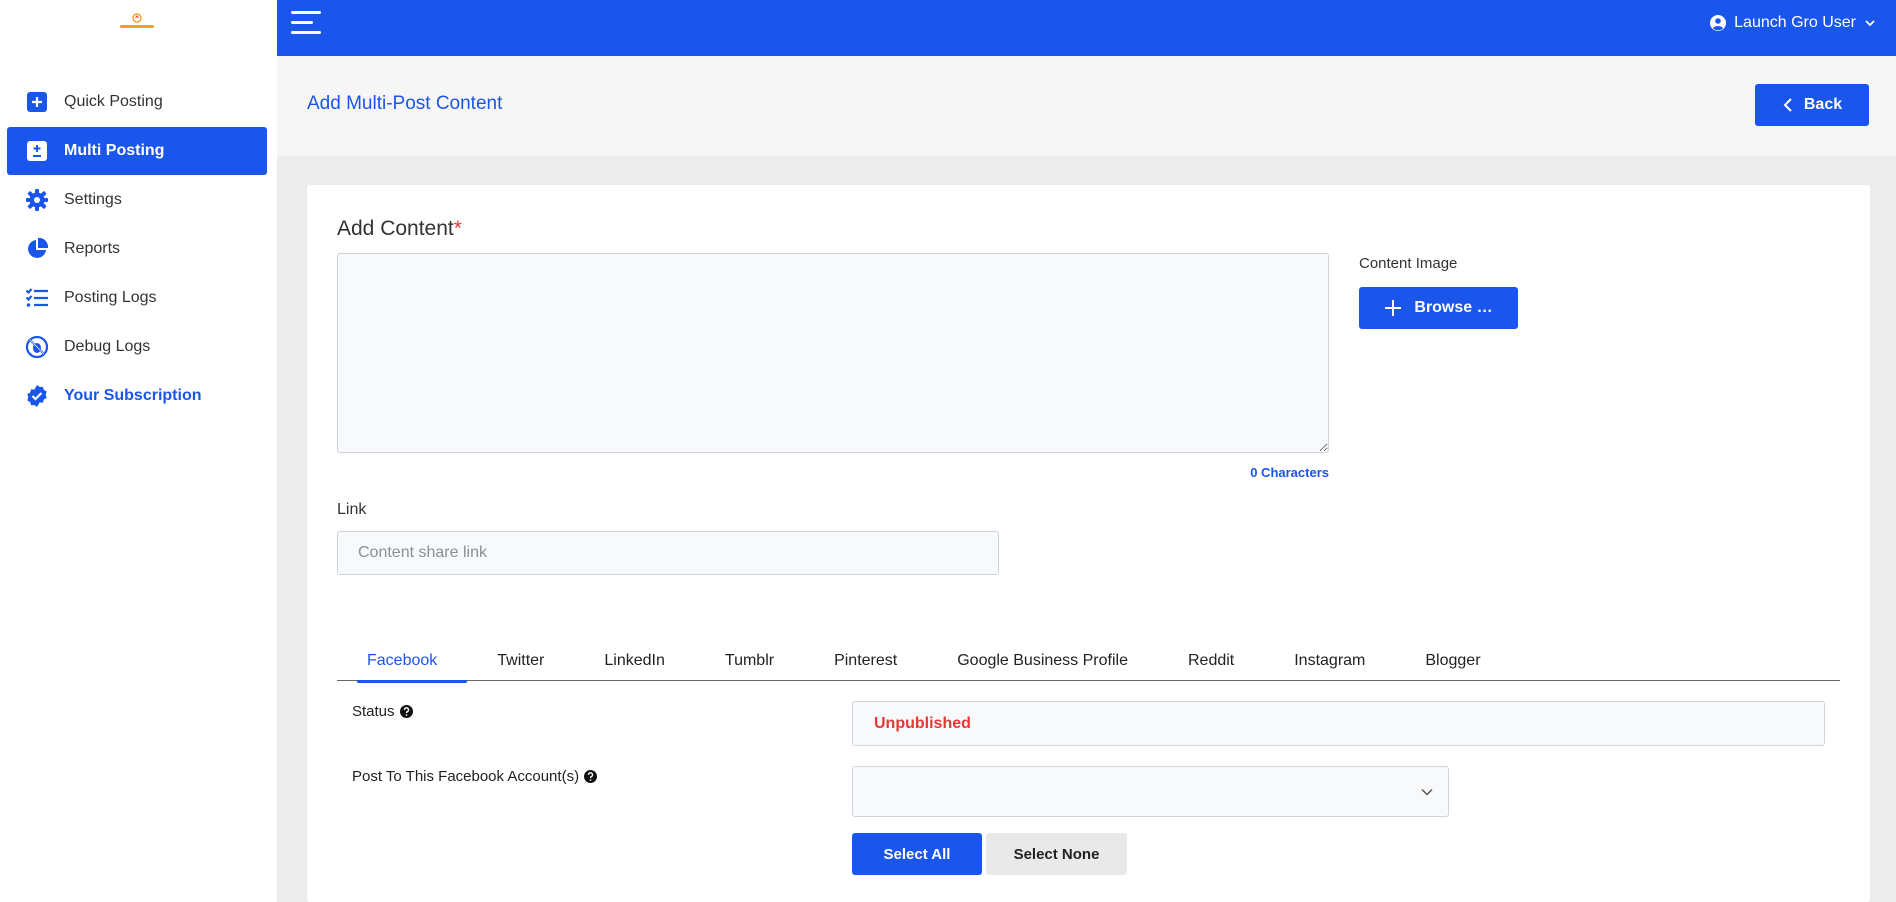 The image size is (1896, 902). What do you see at coordinates (37, 396) in the screenshot?
I see `verified-badge-icon` at bounding box center [37, 396].